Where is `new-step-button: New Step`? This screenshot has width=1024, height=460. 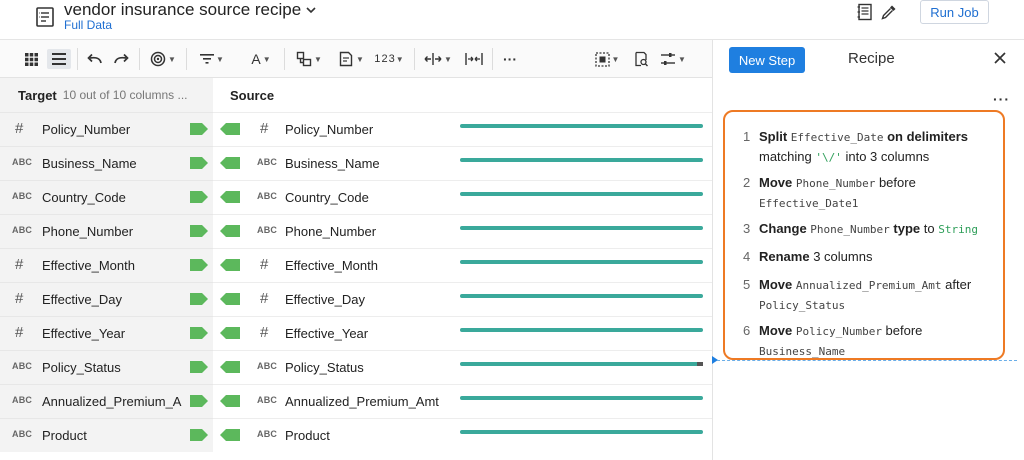 new-step-button: New Step is located at coordinates (767, 60).